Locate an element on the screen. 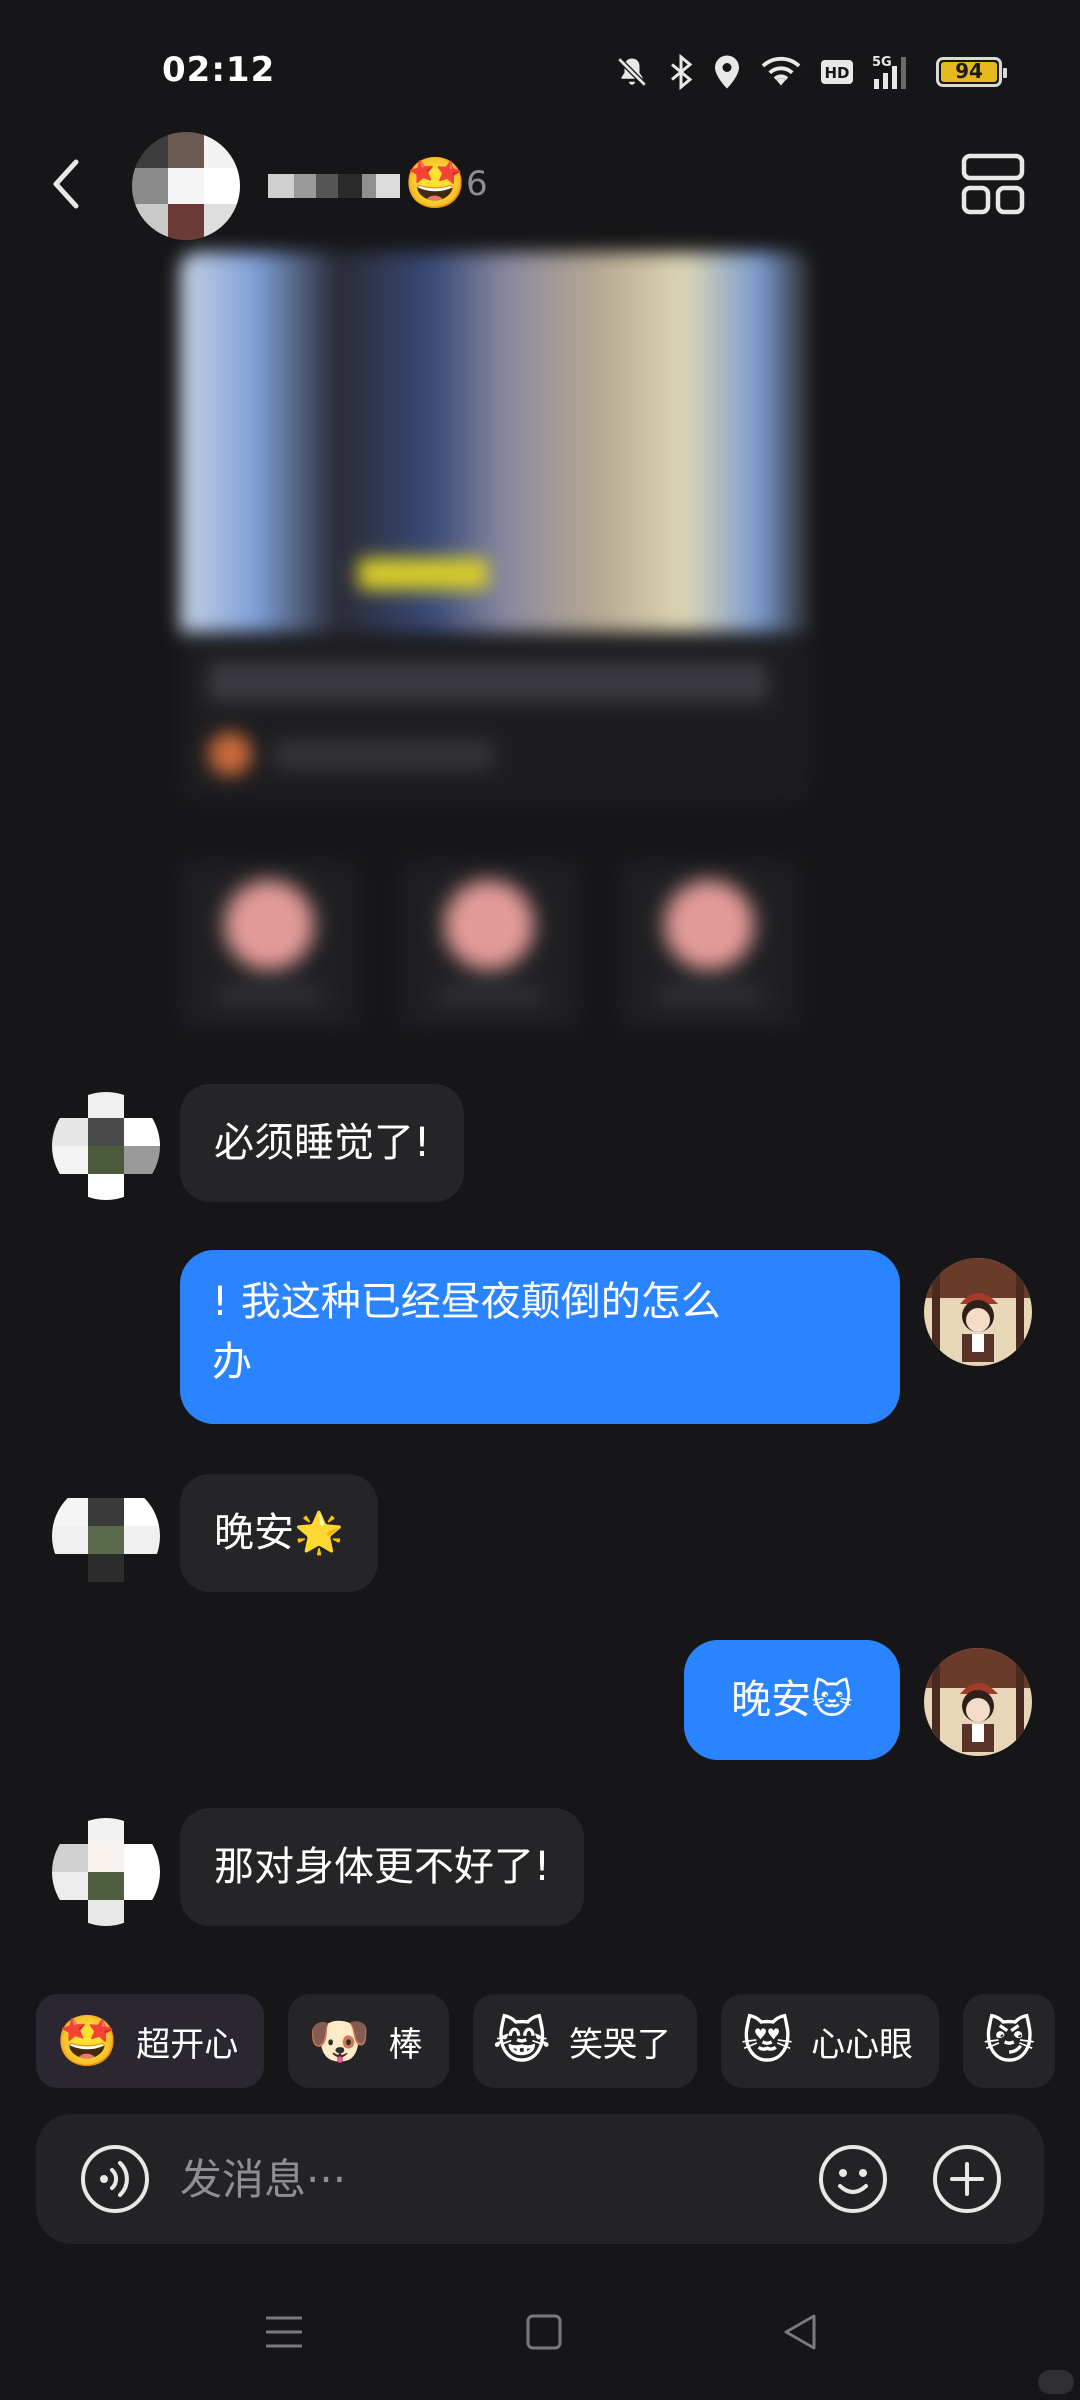 The image size is (1080, 2400). status-icons: HD 5G 94 is located at coordinates (810, 72).